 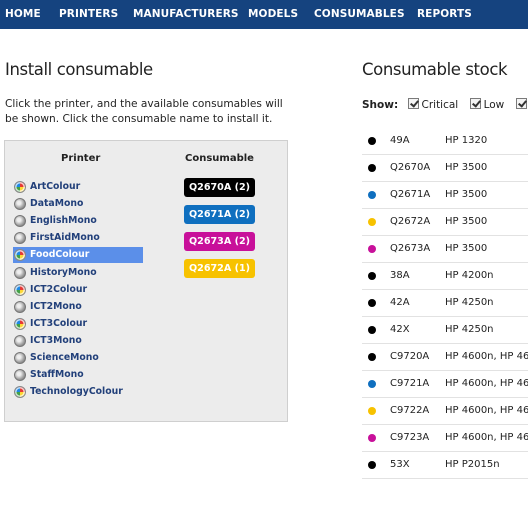 I want to click on printer-item: ICT2Colour, so click(x=78, y=290).